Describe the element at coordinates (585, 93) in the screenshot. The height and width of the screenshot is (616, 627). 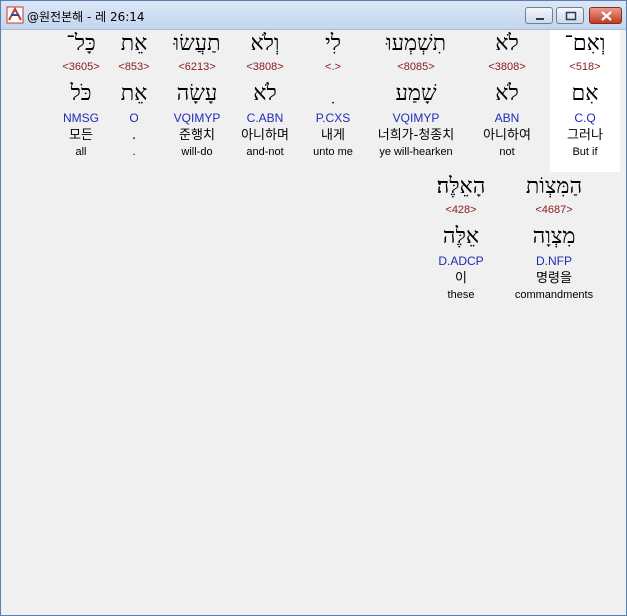
I see `hebrew-lemma: אִם` at that location.